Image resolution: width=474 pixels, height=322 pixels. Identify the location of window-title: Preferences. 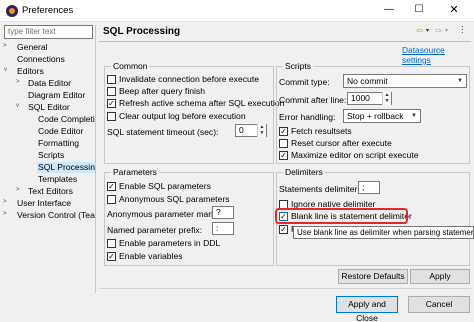
(48, 10).